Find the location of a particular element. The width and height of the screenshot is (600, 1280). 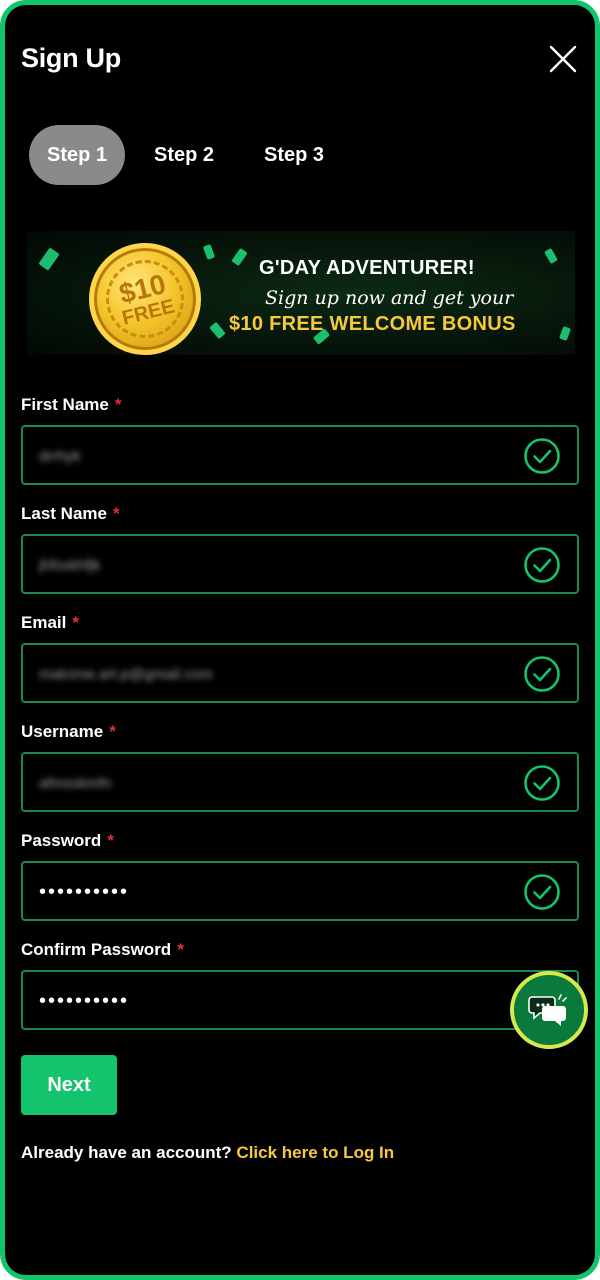

banner-headline: G'DAY ADVENTURER! is located at coordinates (367, 268).